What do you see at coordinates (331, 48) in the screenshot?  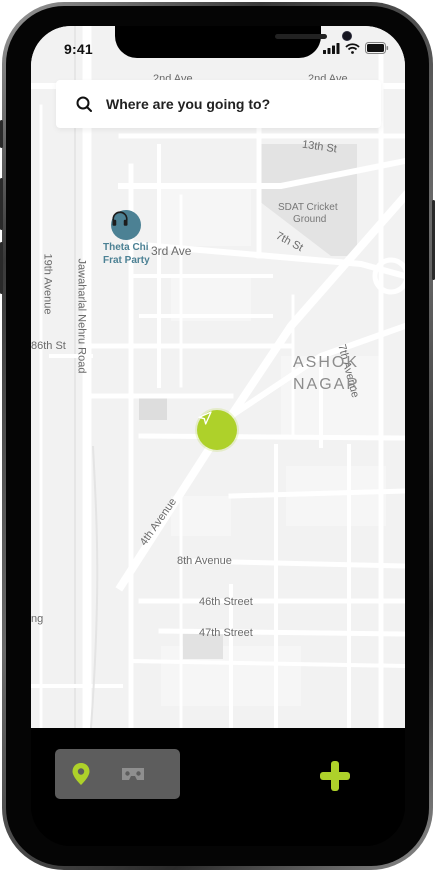 I see `signal-icon` at bounding box center [331, 48].